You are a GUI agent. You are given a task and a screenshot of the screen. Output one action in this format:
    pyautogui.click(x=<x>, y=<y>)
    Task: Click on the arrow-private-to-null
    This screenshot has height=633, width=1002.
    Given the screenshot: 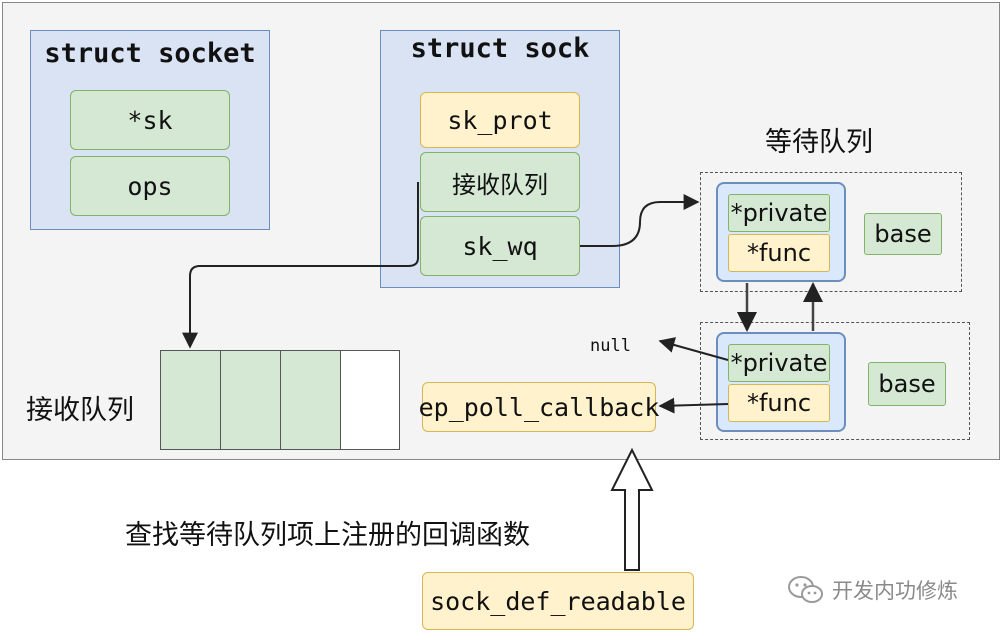 What is the action you would take?
    pyautogui.click(x=693, y=349)
    